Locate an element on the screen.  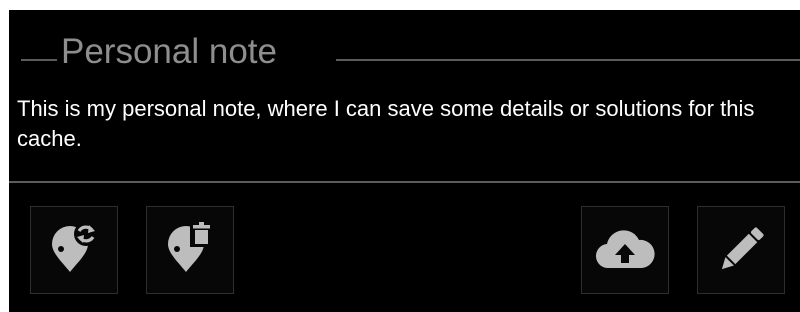
delete-note-waypoints-button is located at coordinates (190, 250).